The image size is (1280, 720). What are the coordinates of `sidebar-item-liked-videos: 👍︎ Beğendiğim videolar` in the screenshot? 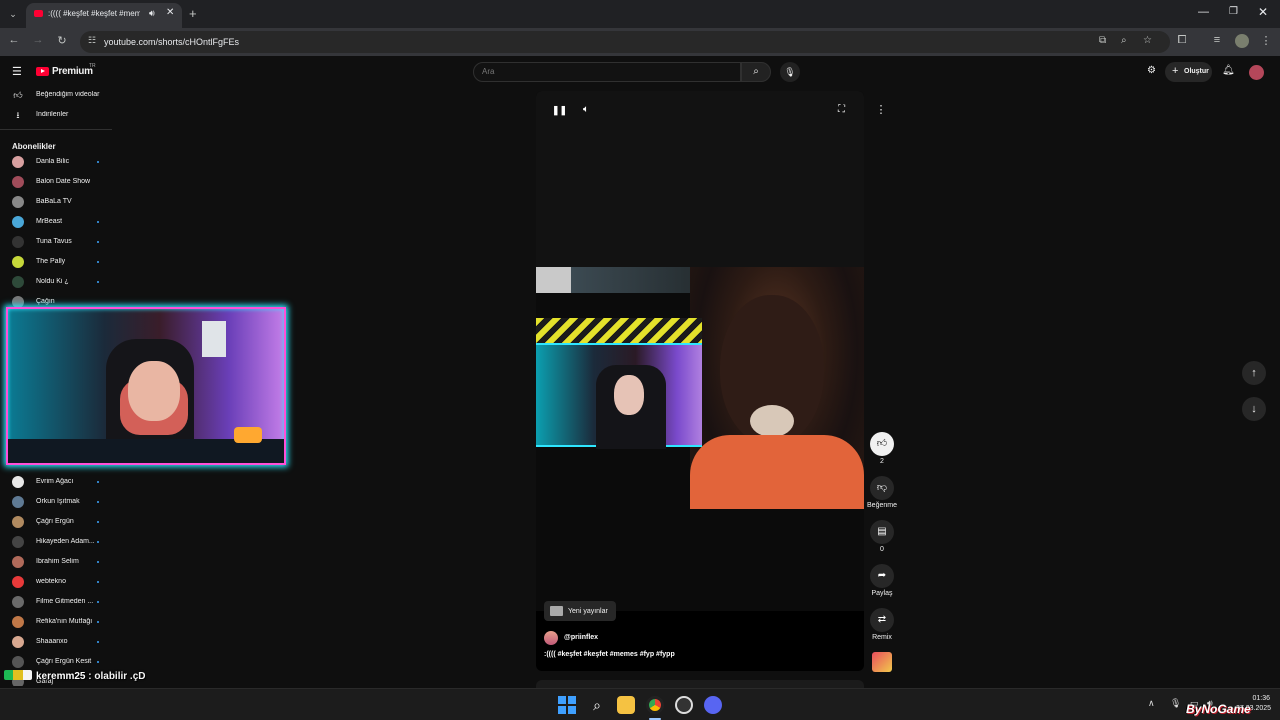 It's located at (56, 96).